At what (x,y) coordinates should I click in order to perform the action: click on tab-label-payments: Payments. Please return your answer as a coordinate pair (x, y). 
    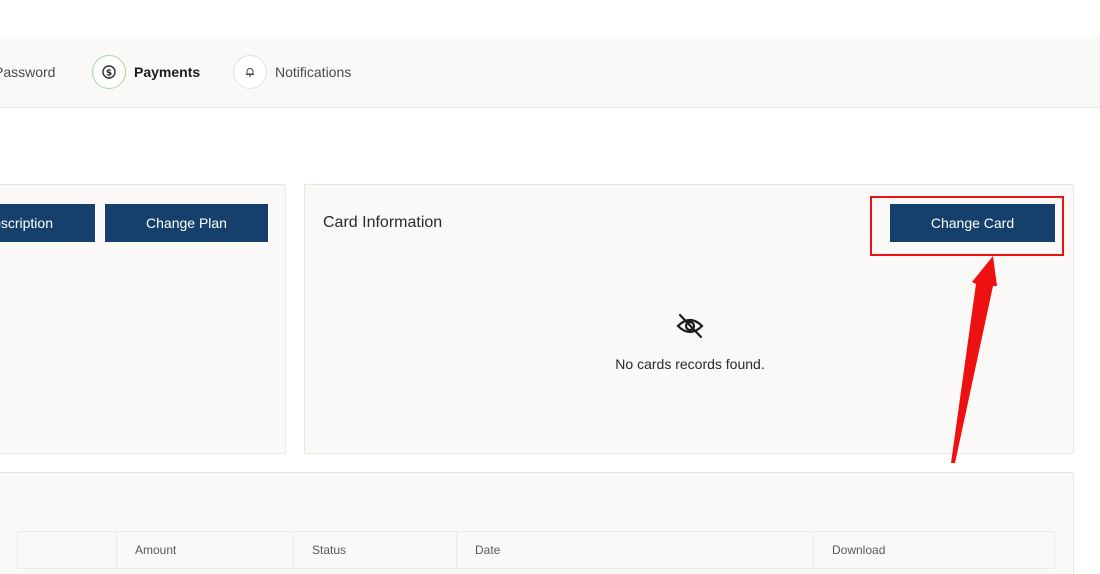
    Looking at the image, I should click on (167, 72).